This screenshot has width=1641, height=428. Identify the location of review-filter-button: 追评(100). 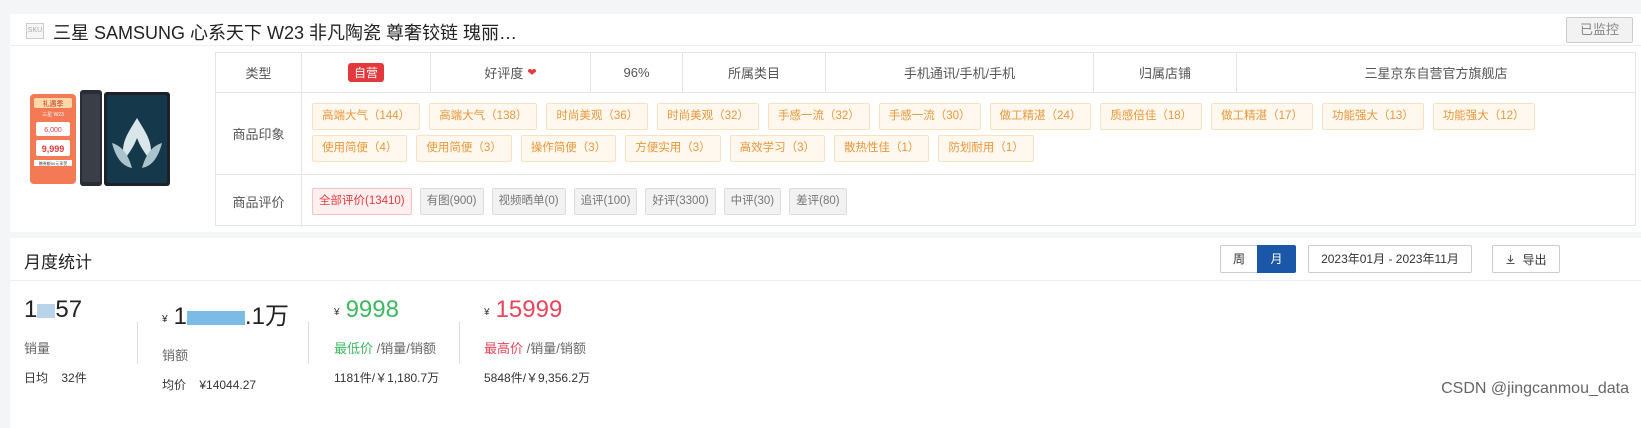
(605, 201).